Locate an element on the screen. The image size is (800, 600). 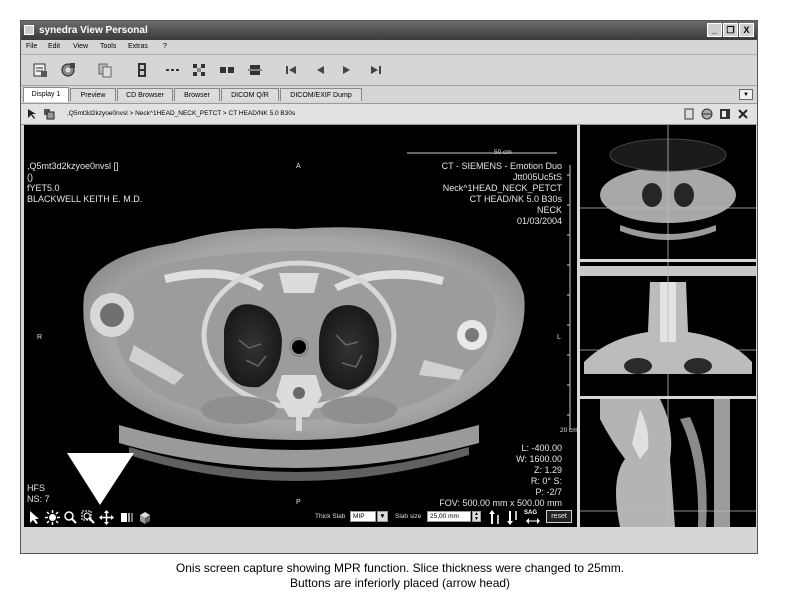
tab-browser: Browser is located at coordinates (197, 94).